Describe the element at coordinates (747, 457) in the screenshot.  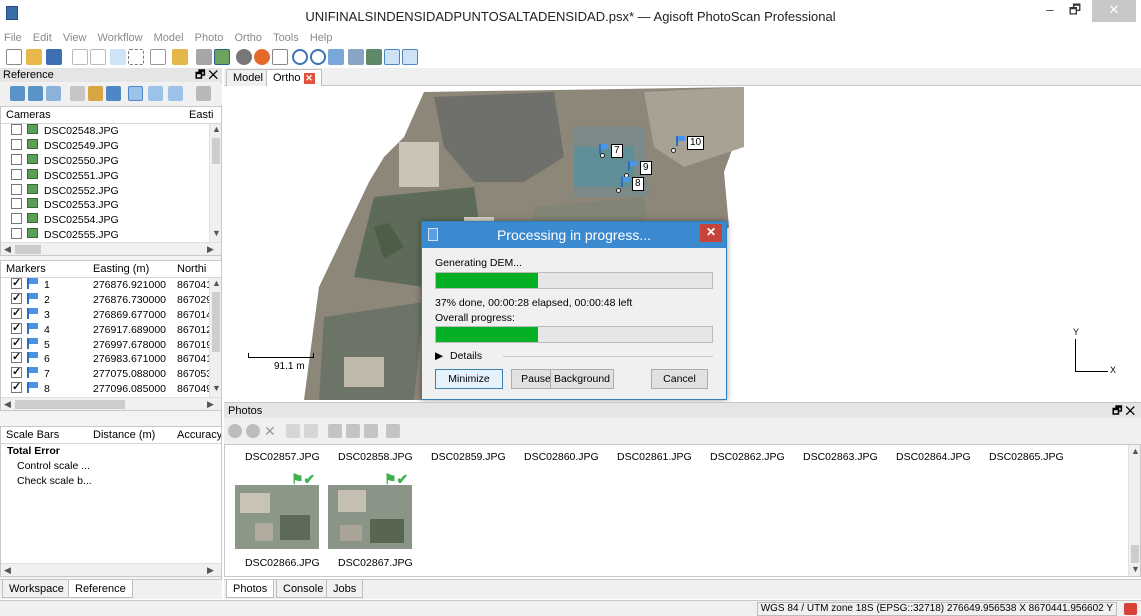
I see `photo-name: DSC02862.JPG` at that location.